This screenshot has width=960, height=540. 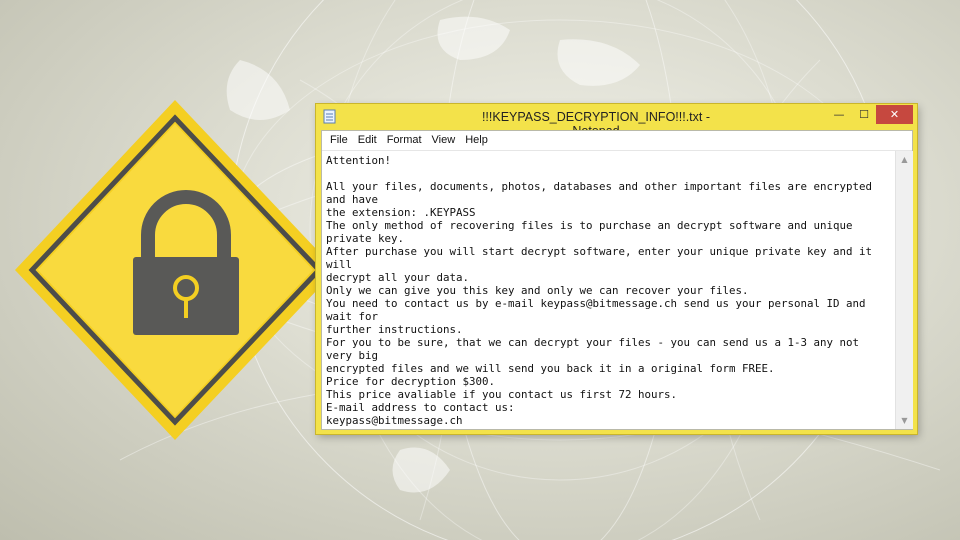 I want to click on menu-view: View, so click(x=444, y=140).